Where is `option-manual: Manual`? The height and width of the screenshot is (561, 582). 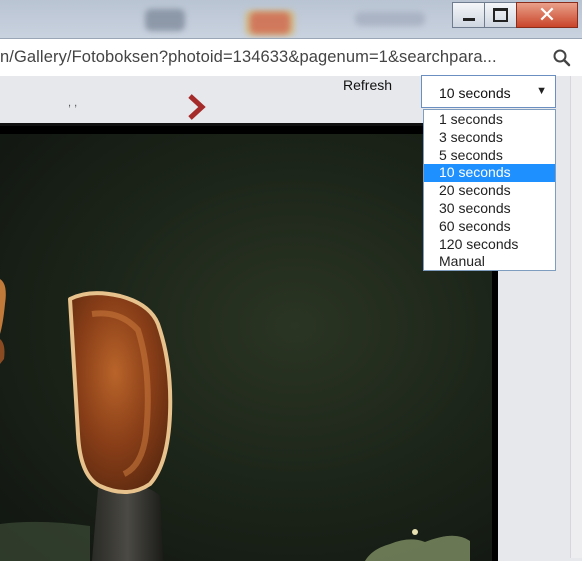 option-manual: Manual is located at coordinates (489, 262).